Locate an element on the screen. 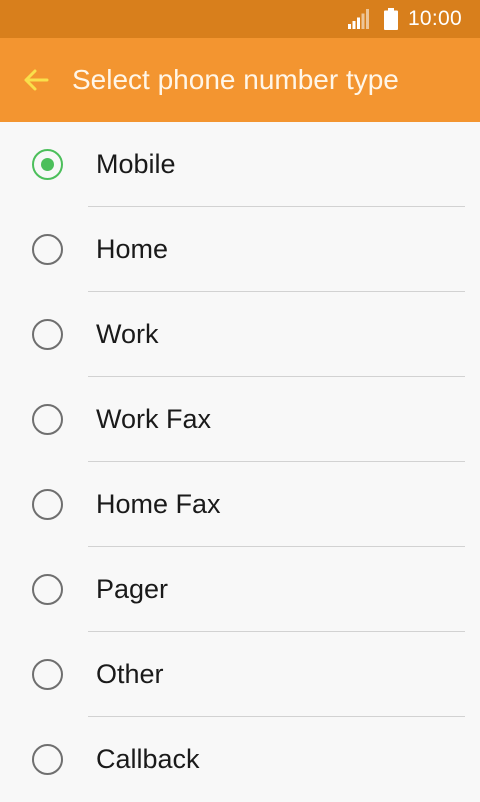 The height and width of the screenshot is (802, 480). option-pager: Pager is located at coordinates (240, 589).